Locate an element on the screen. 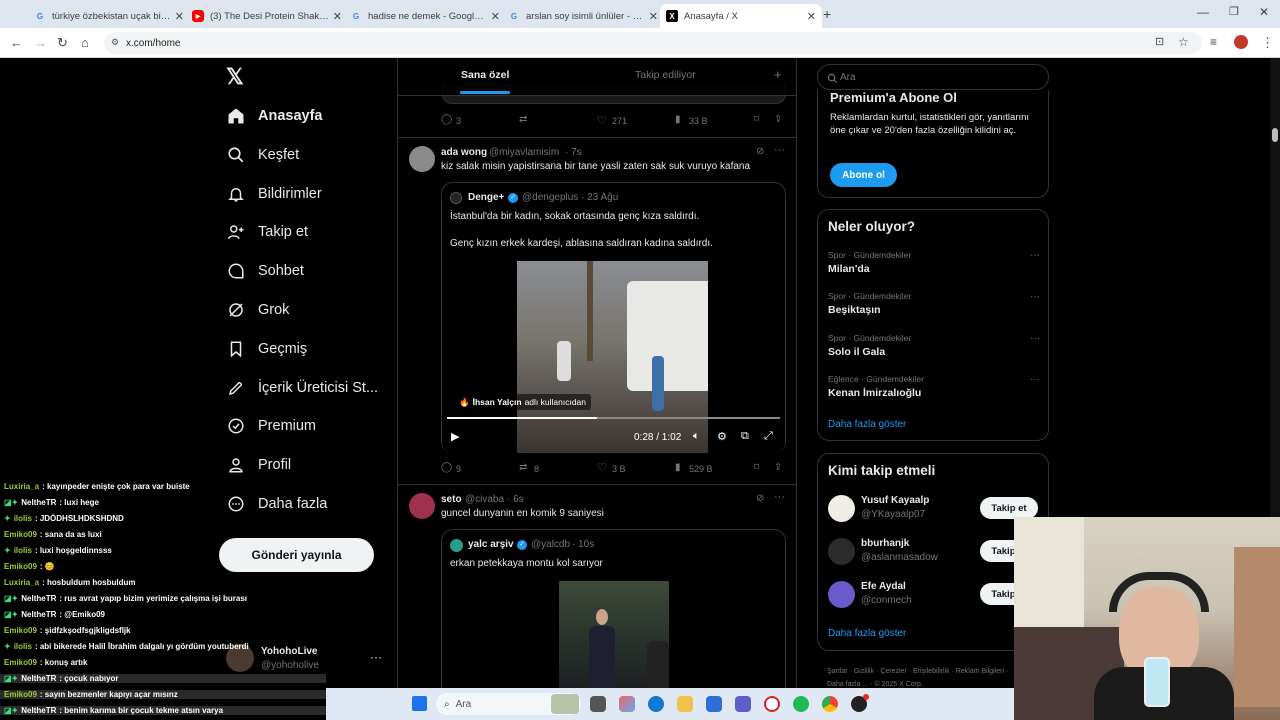 The image size is (1280, 720). nav-item-premium: Premium is located at coordinates (271, 426).